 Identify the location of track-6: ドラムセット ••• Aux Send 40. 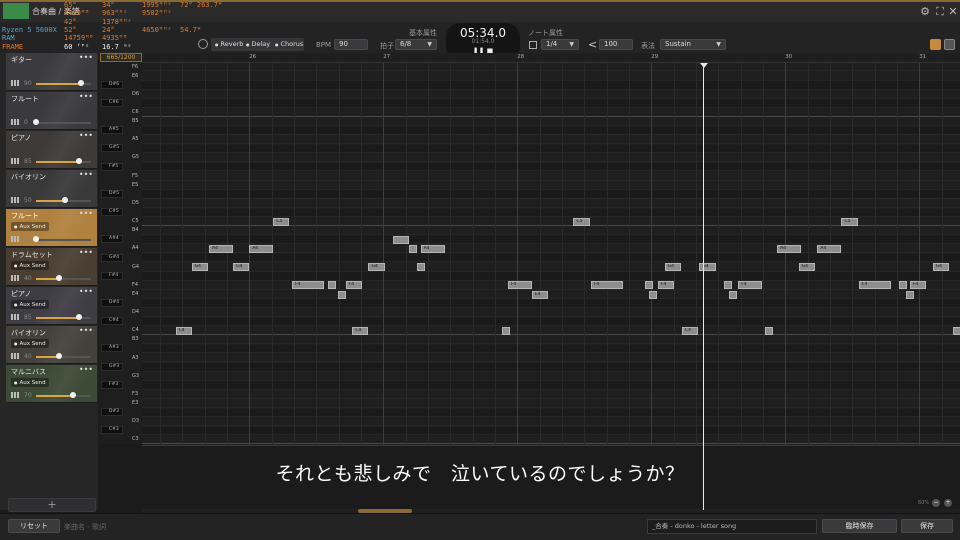
(51, 267).